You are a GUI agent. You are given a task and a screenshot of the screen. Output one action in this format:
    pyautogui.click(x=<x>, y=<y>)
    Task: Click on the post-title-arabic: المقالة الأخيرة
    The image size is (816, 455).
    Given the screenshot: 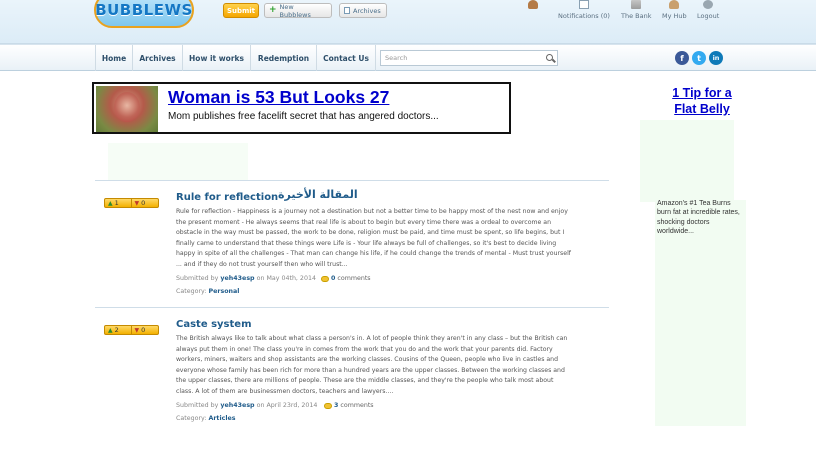 What is the action you would take?
    pyautogui.click(x=318, y=194)
    